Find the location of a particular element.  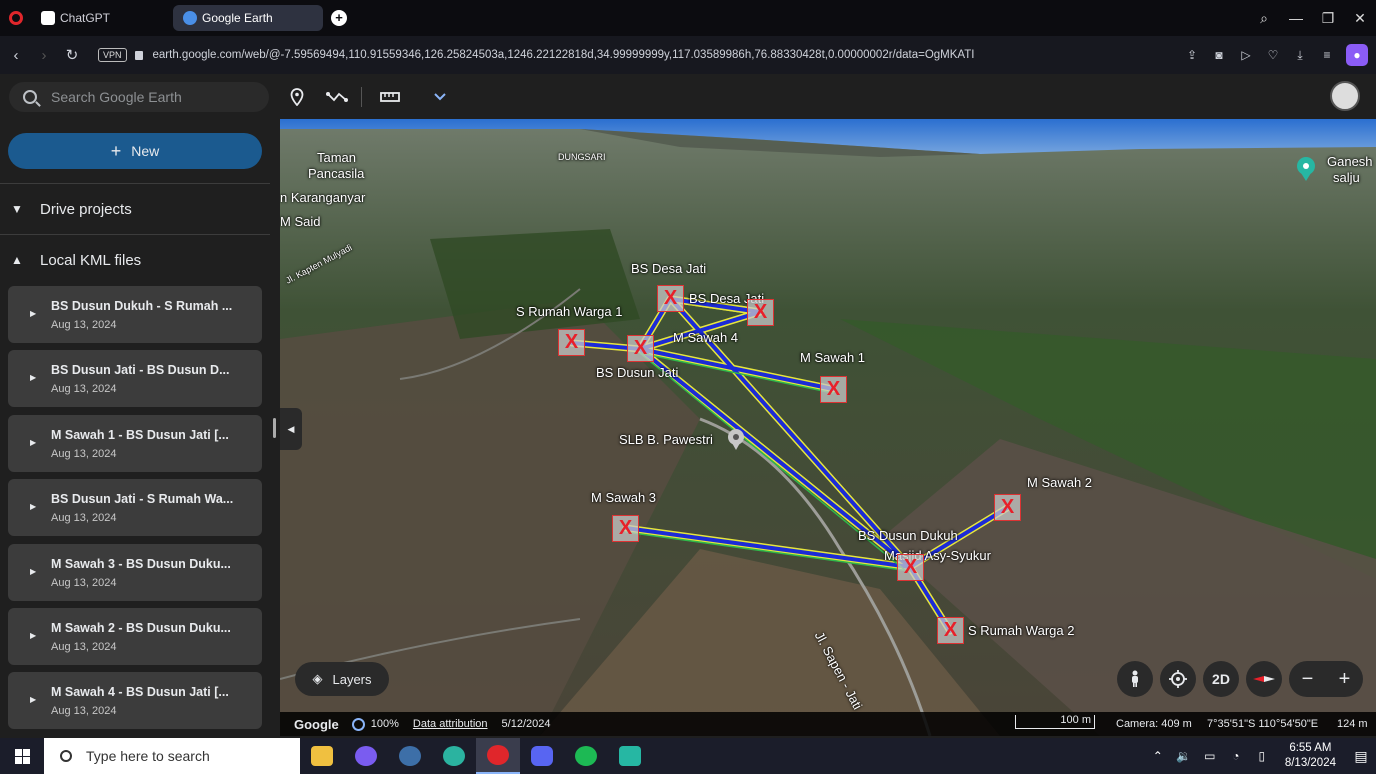

marker-label: BS Dusun Jati is located at coordinates (637, 372).